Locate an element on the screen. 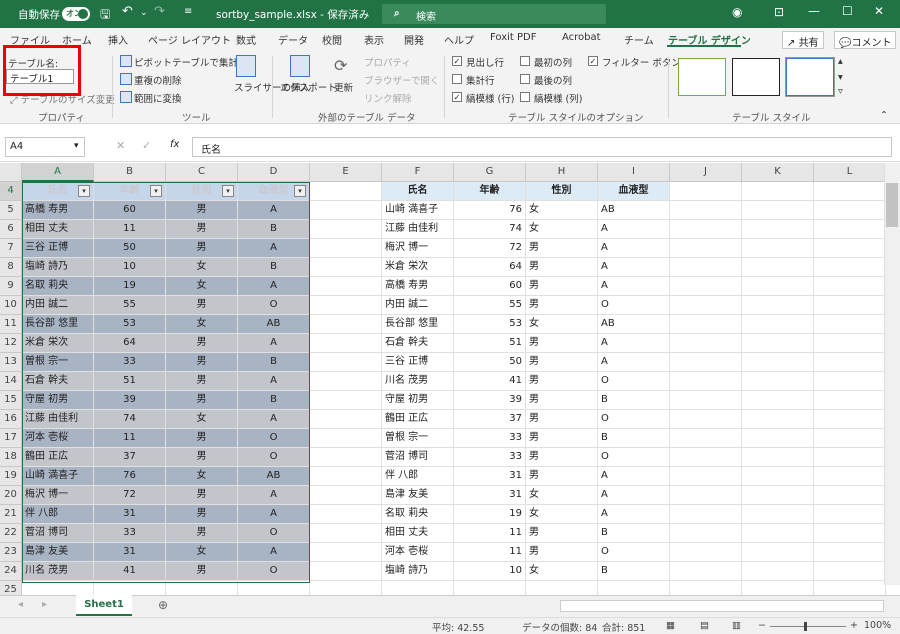 This screenshot has height=634, width=900. sorted-cell: AB is located at coordinates (634, 324).